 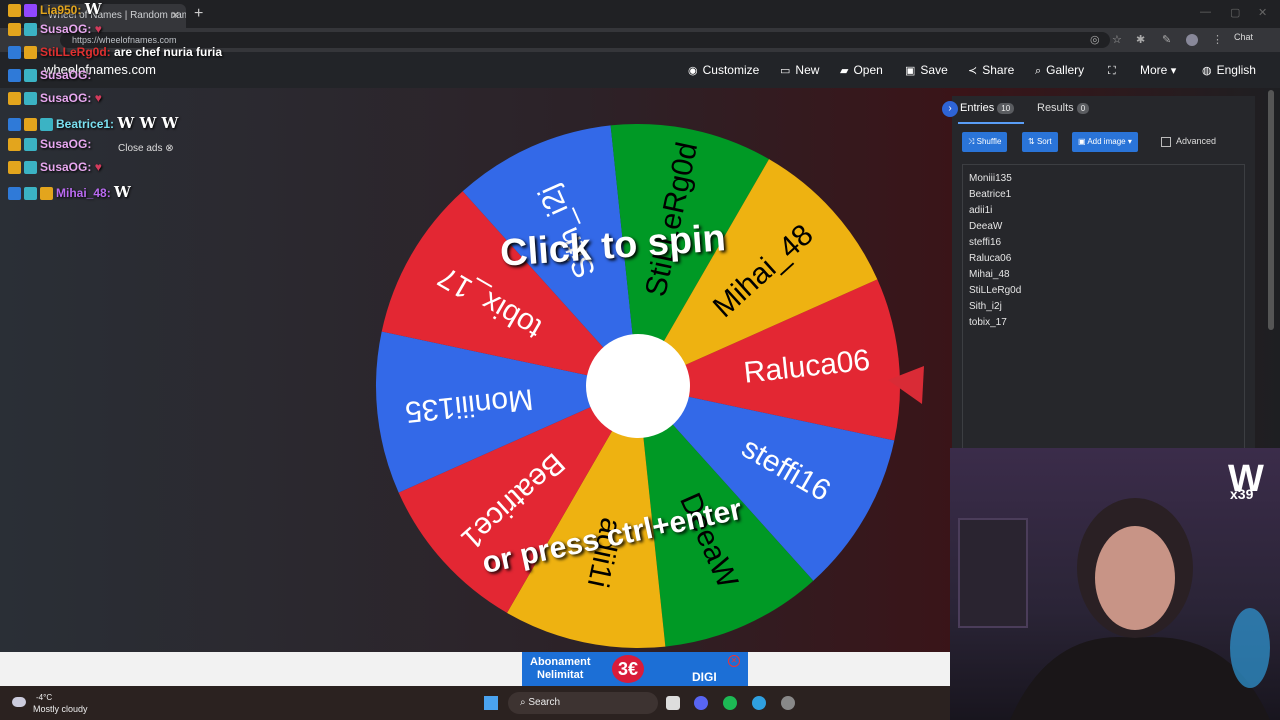 What do you see at coordinates (1166, 142) in the screenshot?
I see `advanced-checkbox` at bounding box center [1166, 142].